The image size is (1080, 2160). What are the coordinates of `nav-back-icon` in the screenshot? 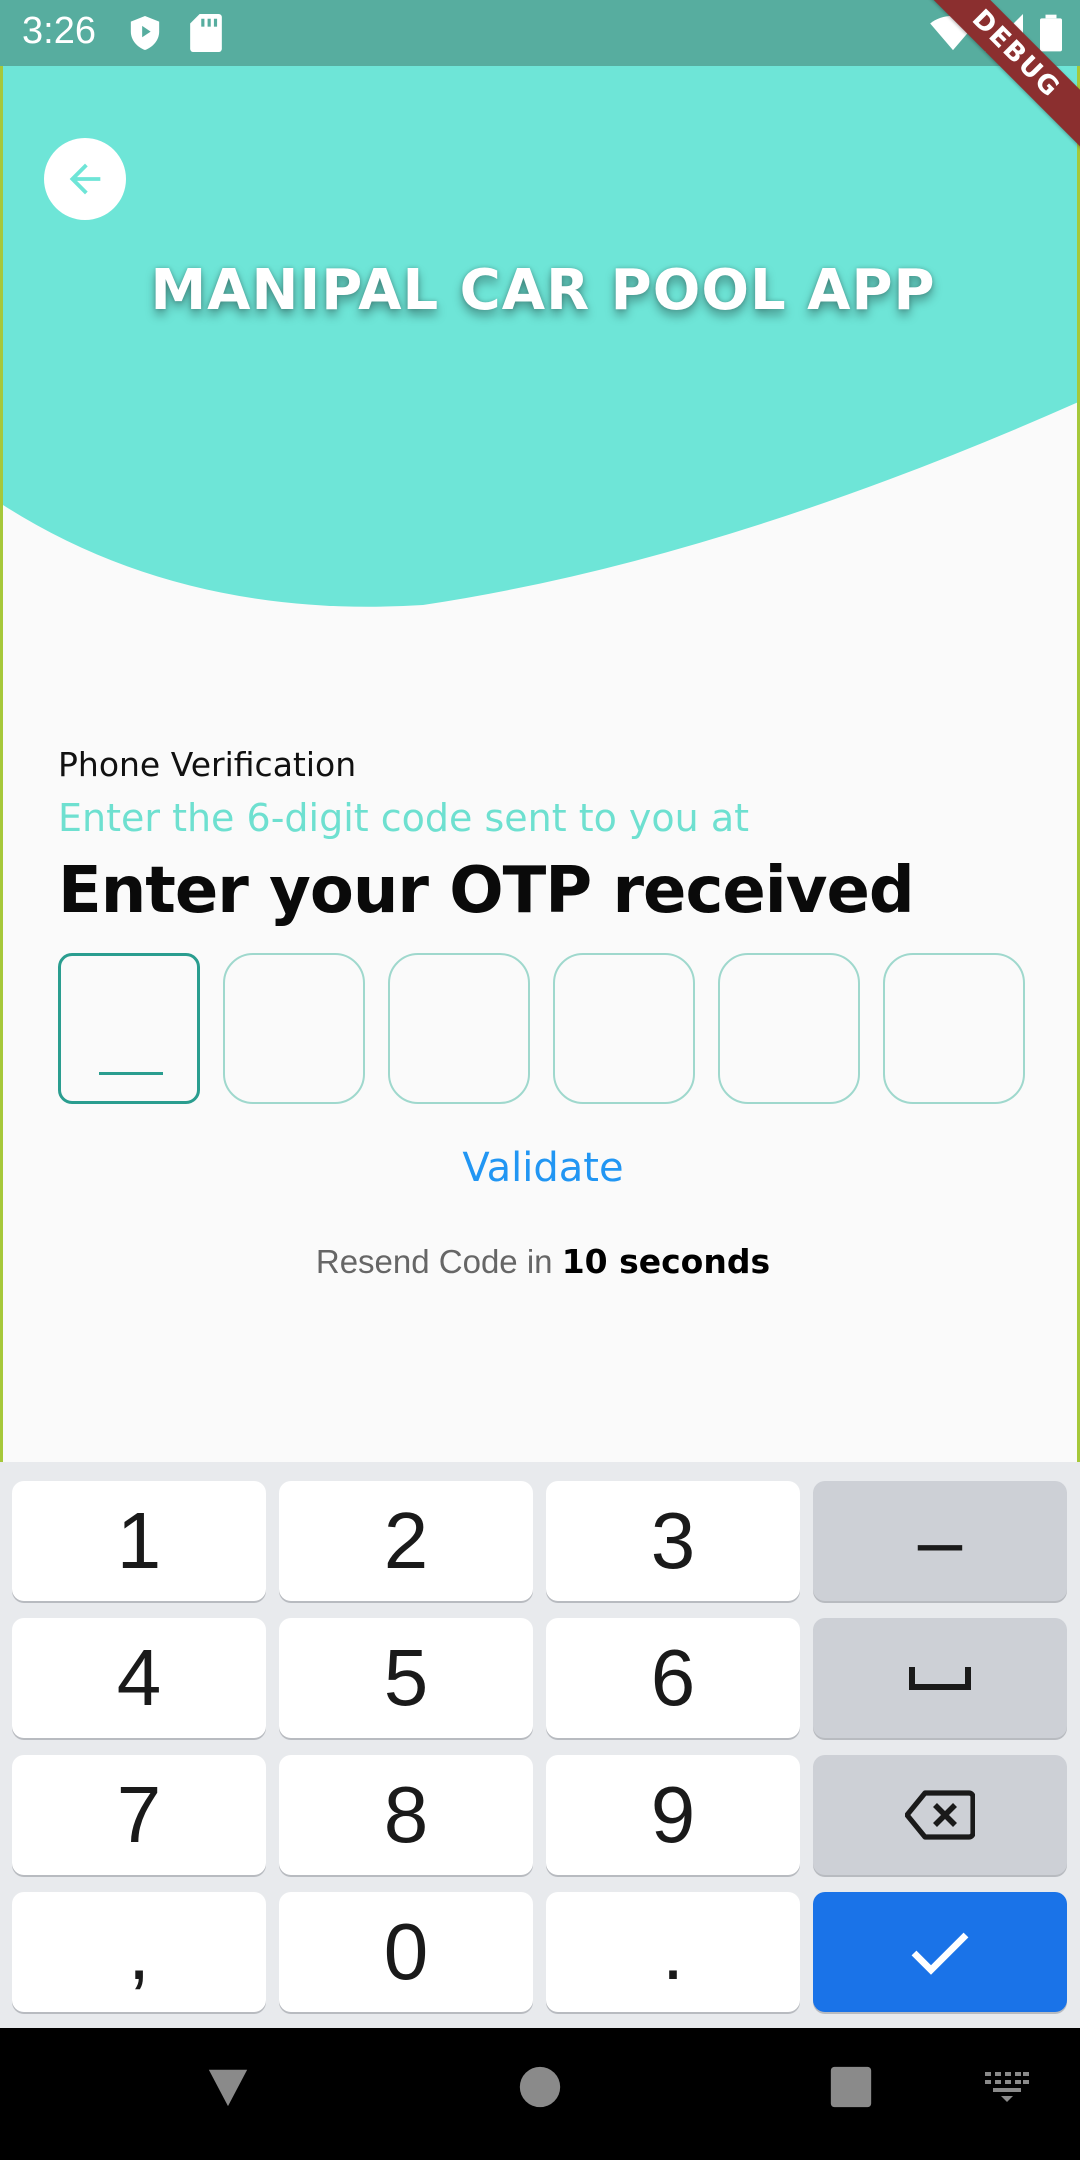 It's located at (228, 2087).